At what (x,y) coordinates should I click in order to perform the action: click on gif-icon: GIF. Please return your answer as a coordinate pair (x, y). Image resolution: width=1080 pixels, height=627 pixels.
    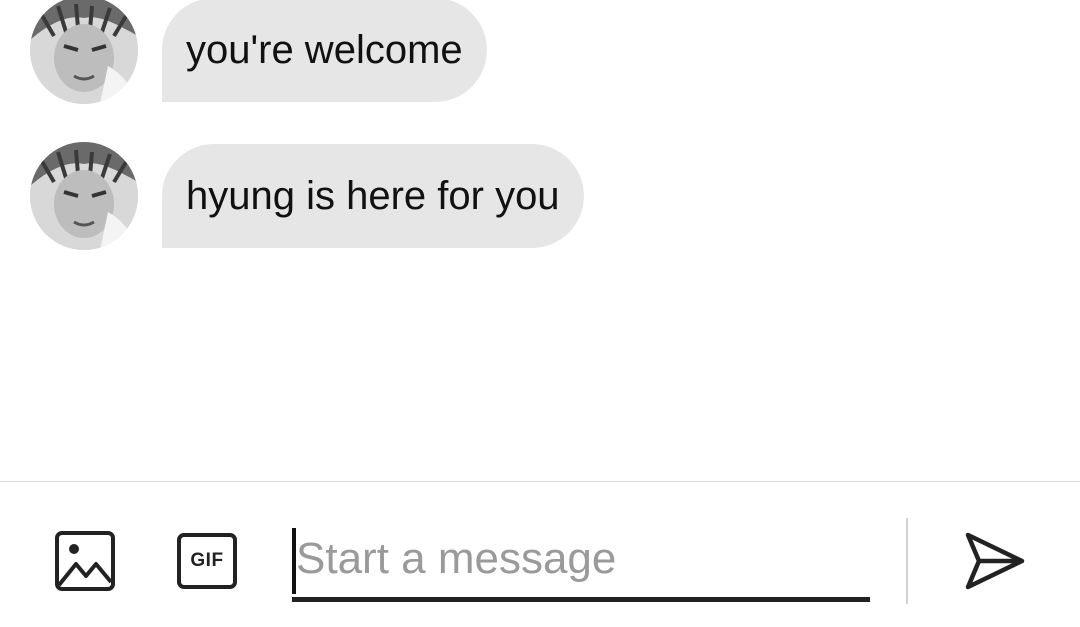
    Looking at the image, I should click on (207, 561).